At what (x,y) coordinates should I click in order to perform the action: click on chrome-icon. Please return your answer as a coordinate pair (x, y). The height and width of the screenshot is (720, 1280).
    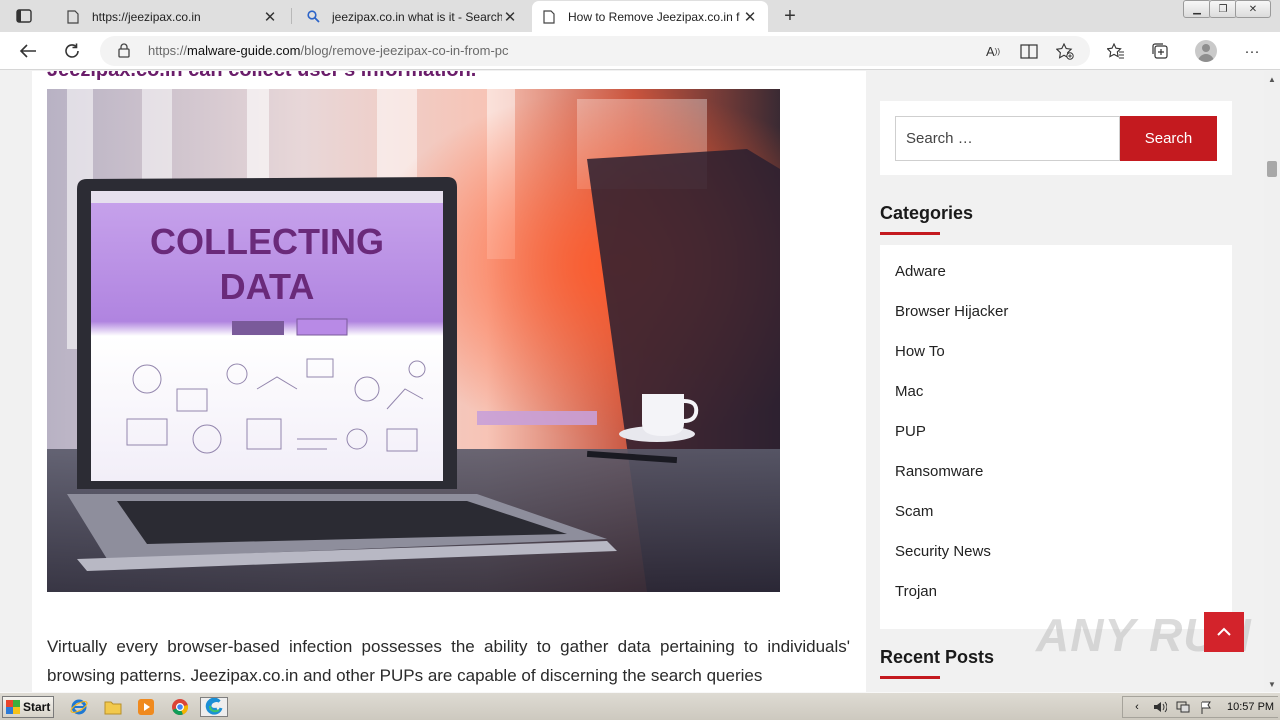
    Looking at the image, I should click on (180, 707).